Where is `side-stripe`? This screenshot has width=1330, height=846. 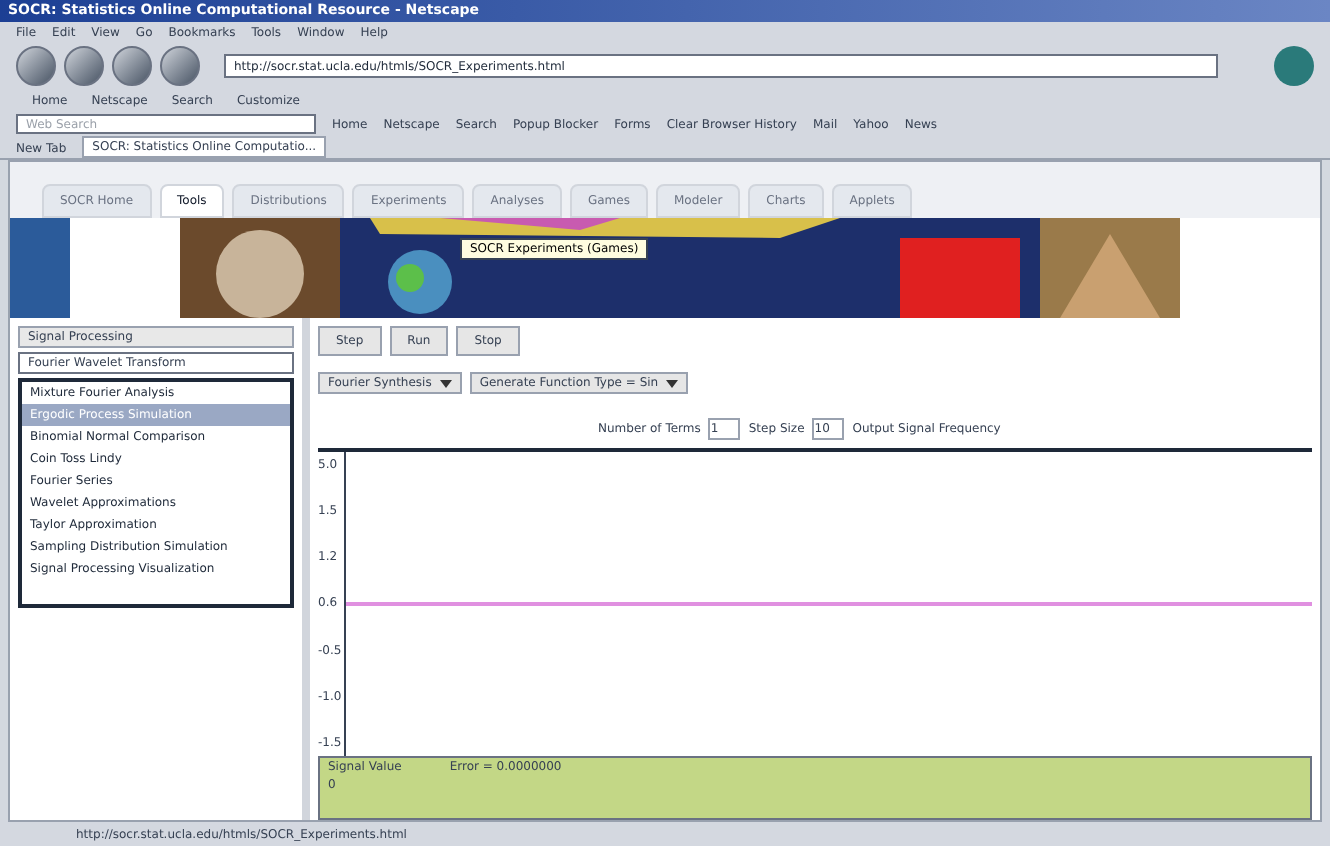 side-stripe is located at coordinates (40, 268).